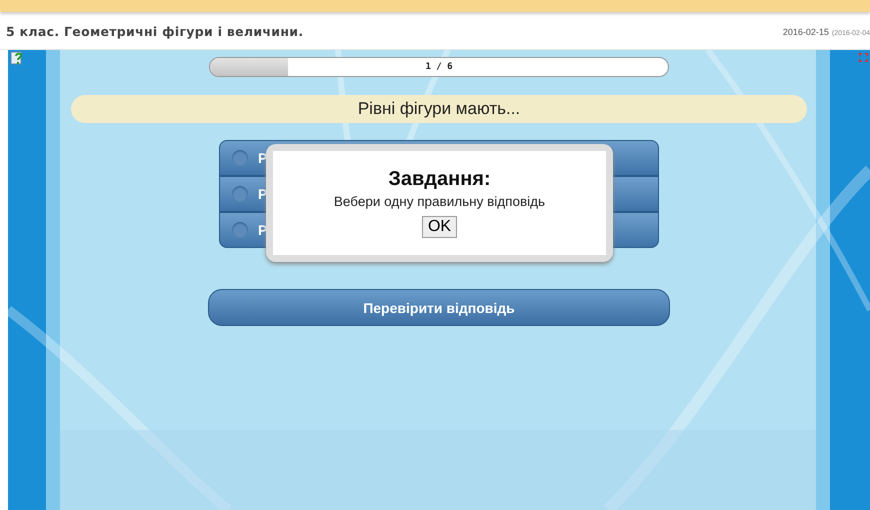 The height and width of the screenshot is (510, 870). I want to click on dialog-message: Вебери одну правильну відповідь, so click(440, 201).